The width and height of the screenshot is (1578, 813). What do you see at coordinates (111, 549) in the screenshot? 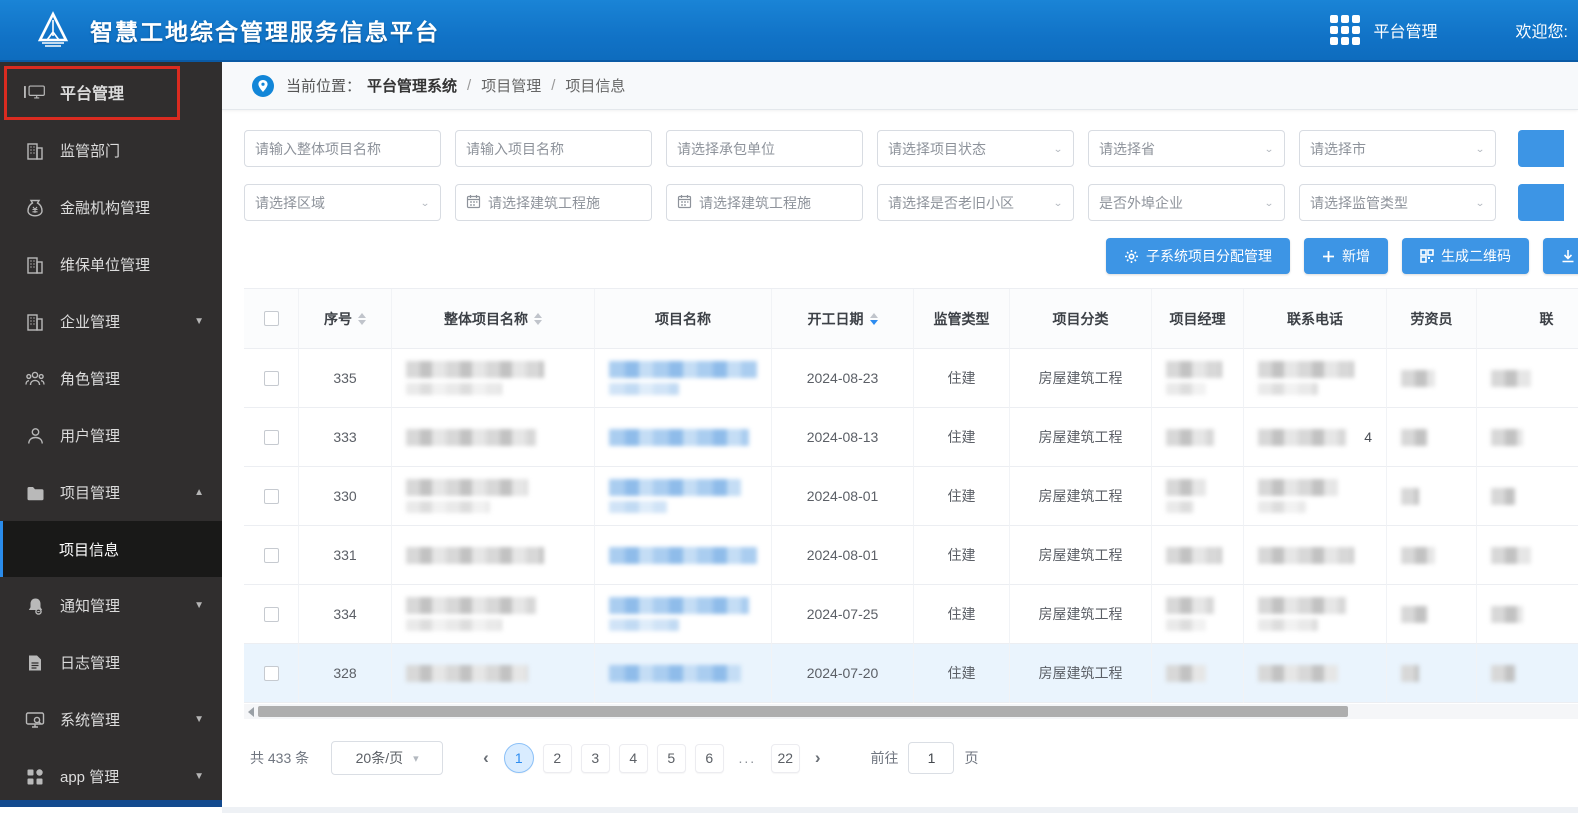
I see `sidebar-item-8: 项目信息` at bounding box center [111, 549].